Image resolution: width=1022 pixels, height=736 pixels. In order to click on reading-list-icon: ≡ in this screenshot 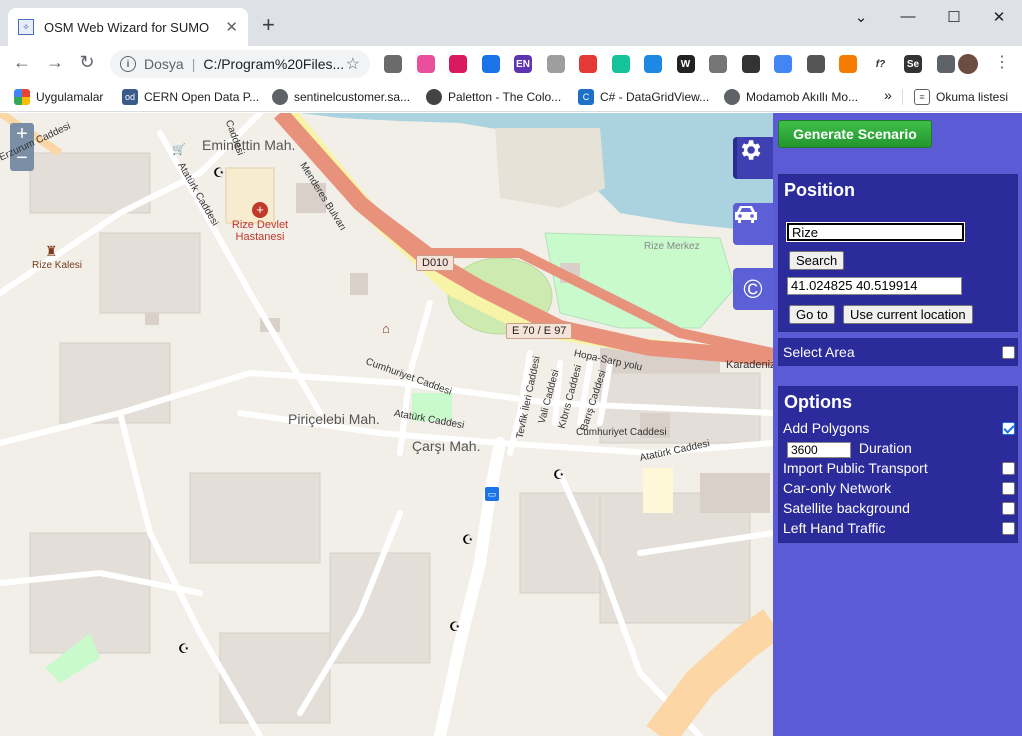, I will do `click(922, 97)`.